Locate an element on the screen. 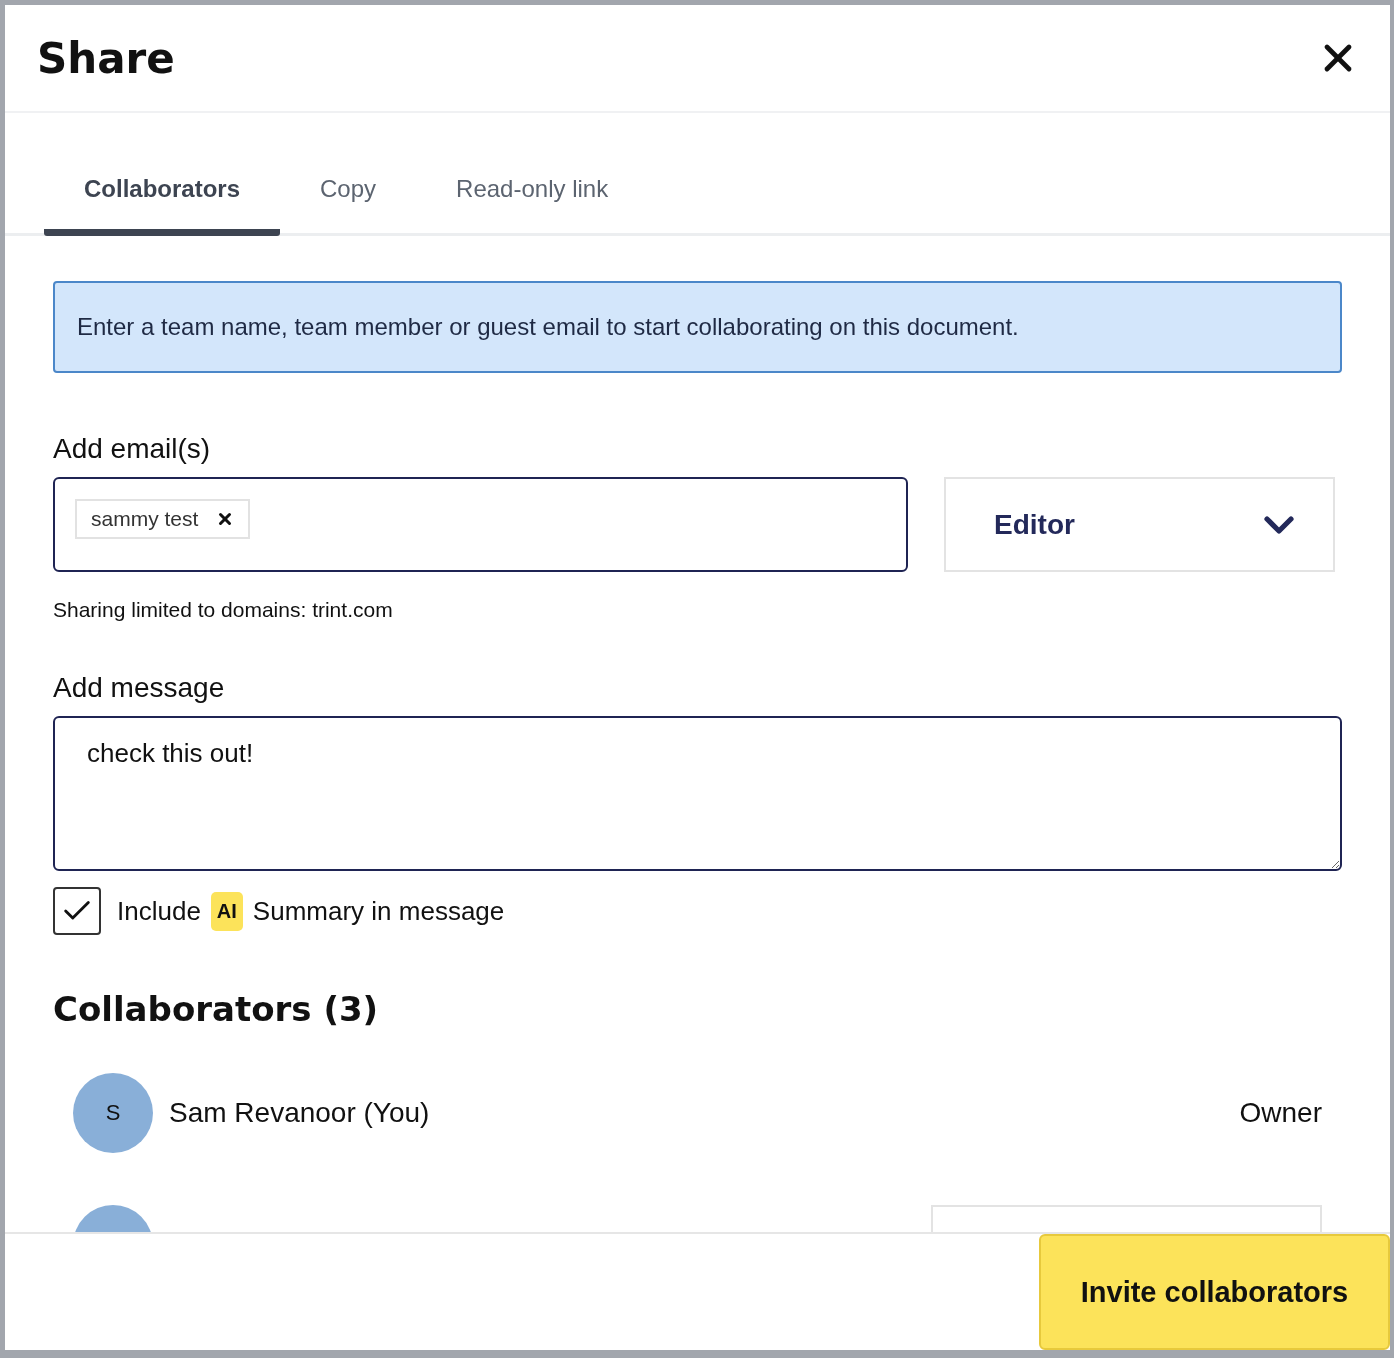  tab: Copy is located at coordinates (348, 193).